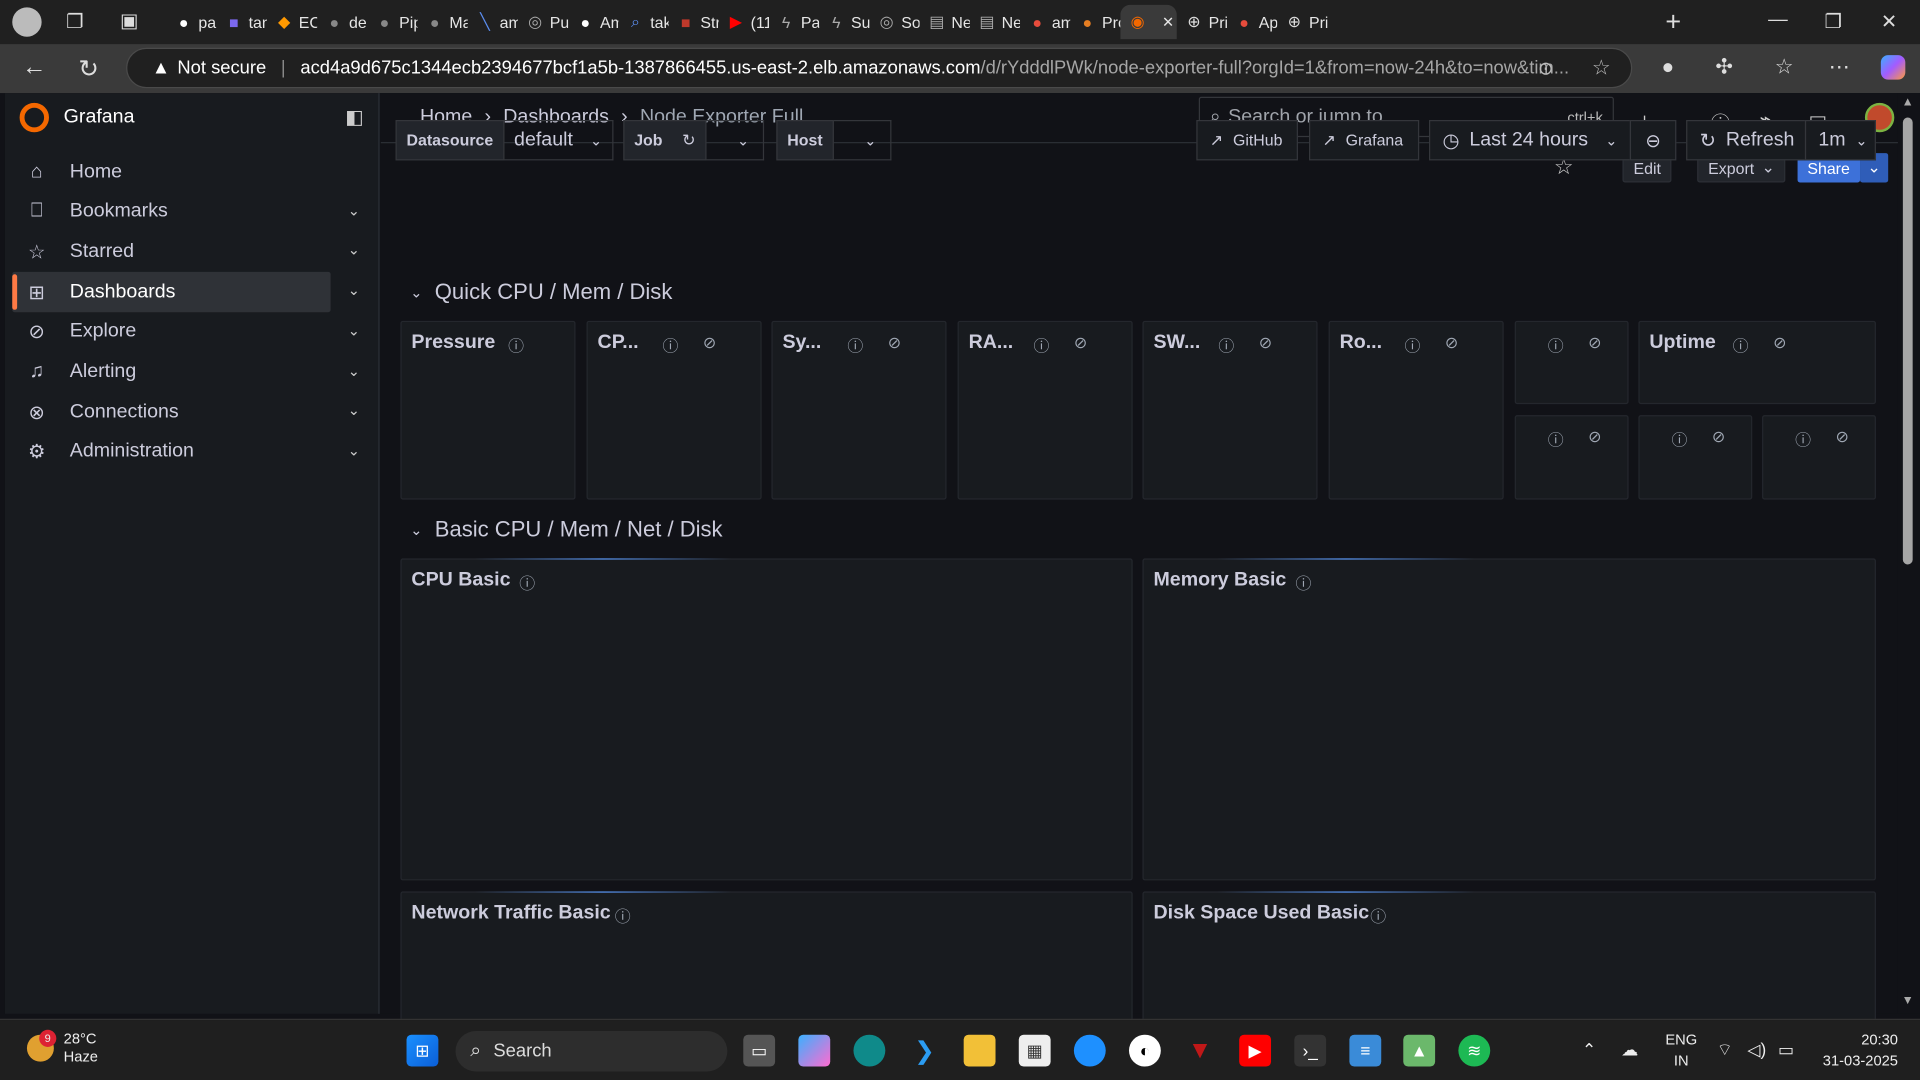  What do you see at coordinates (1784, 67) in the screenshot?
I see `favorites-icon: ☆` at bounding box center [1784, 67].